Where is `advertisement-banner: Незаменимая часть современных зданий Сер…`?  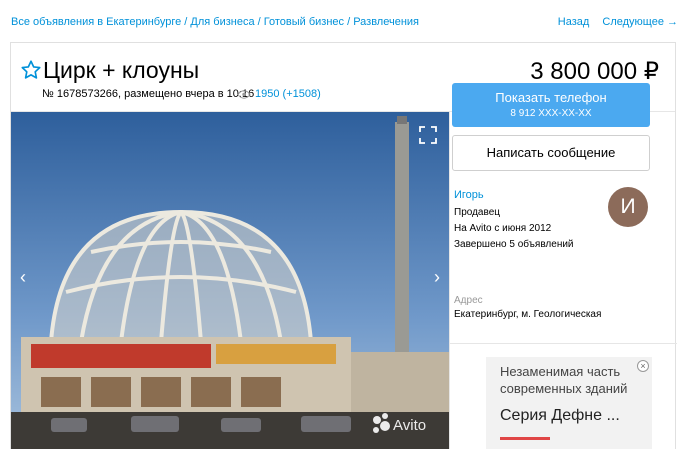 advertisement-banner: Незаменимая часть современных зданий Сер… is located at coordinates (569, 403).